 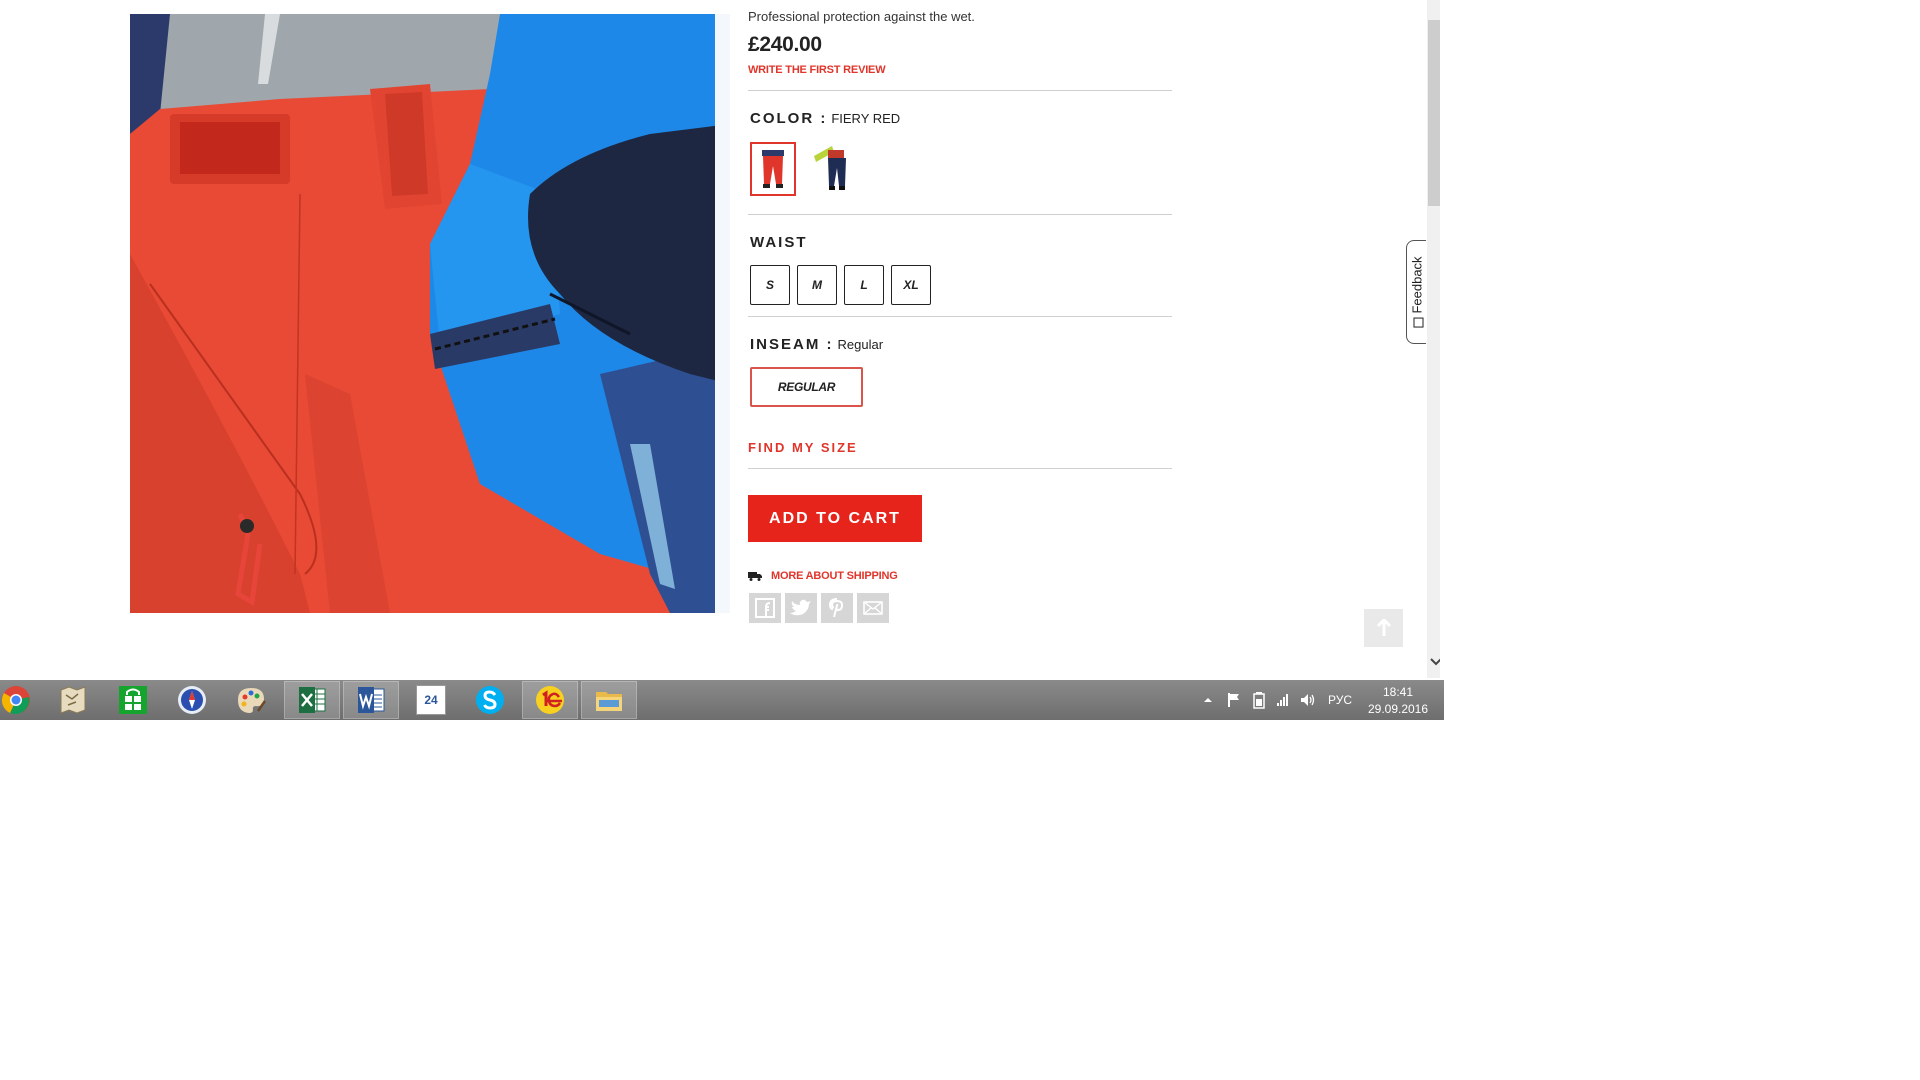 I want to click on taskbar-explorer, so click(x=609, y=700).